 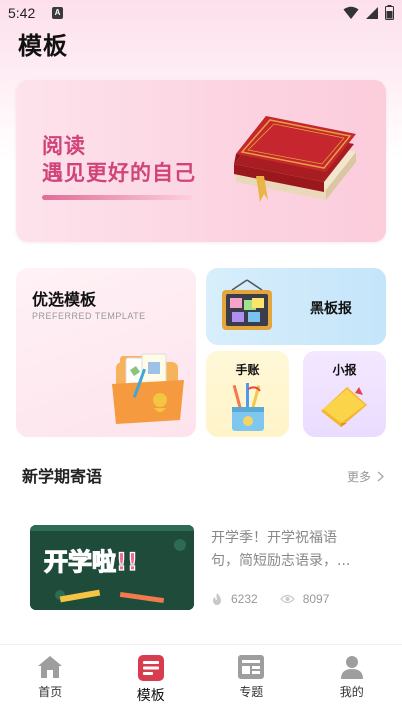 I want to click on nav-home-label: 首页, so click(x=50, y=692).